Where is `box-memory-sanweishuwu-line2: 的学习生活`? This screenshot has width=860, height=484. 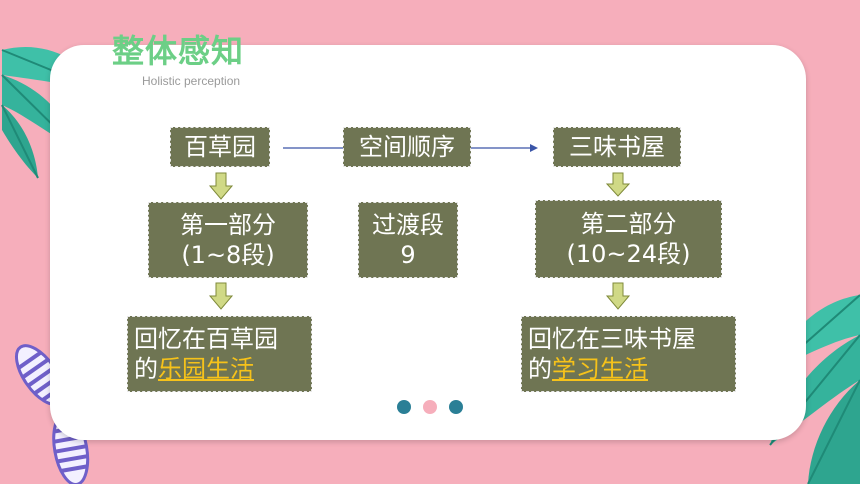 box-memory-sanweishuwu-line2: 的学习生活 is located at coordinates (588, 369).